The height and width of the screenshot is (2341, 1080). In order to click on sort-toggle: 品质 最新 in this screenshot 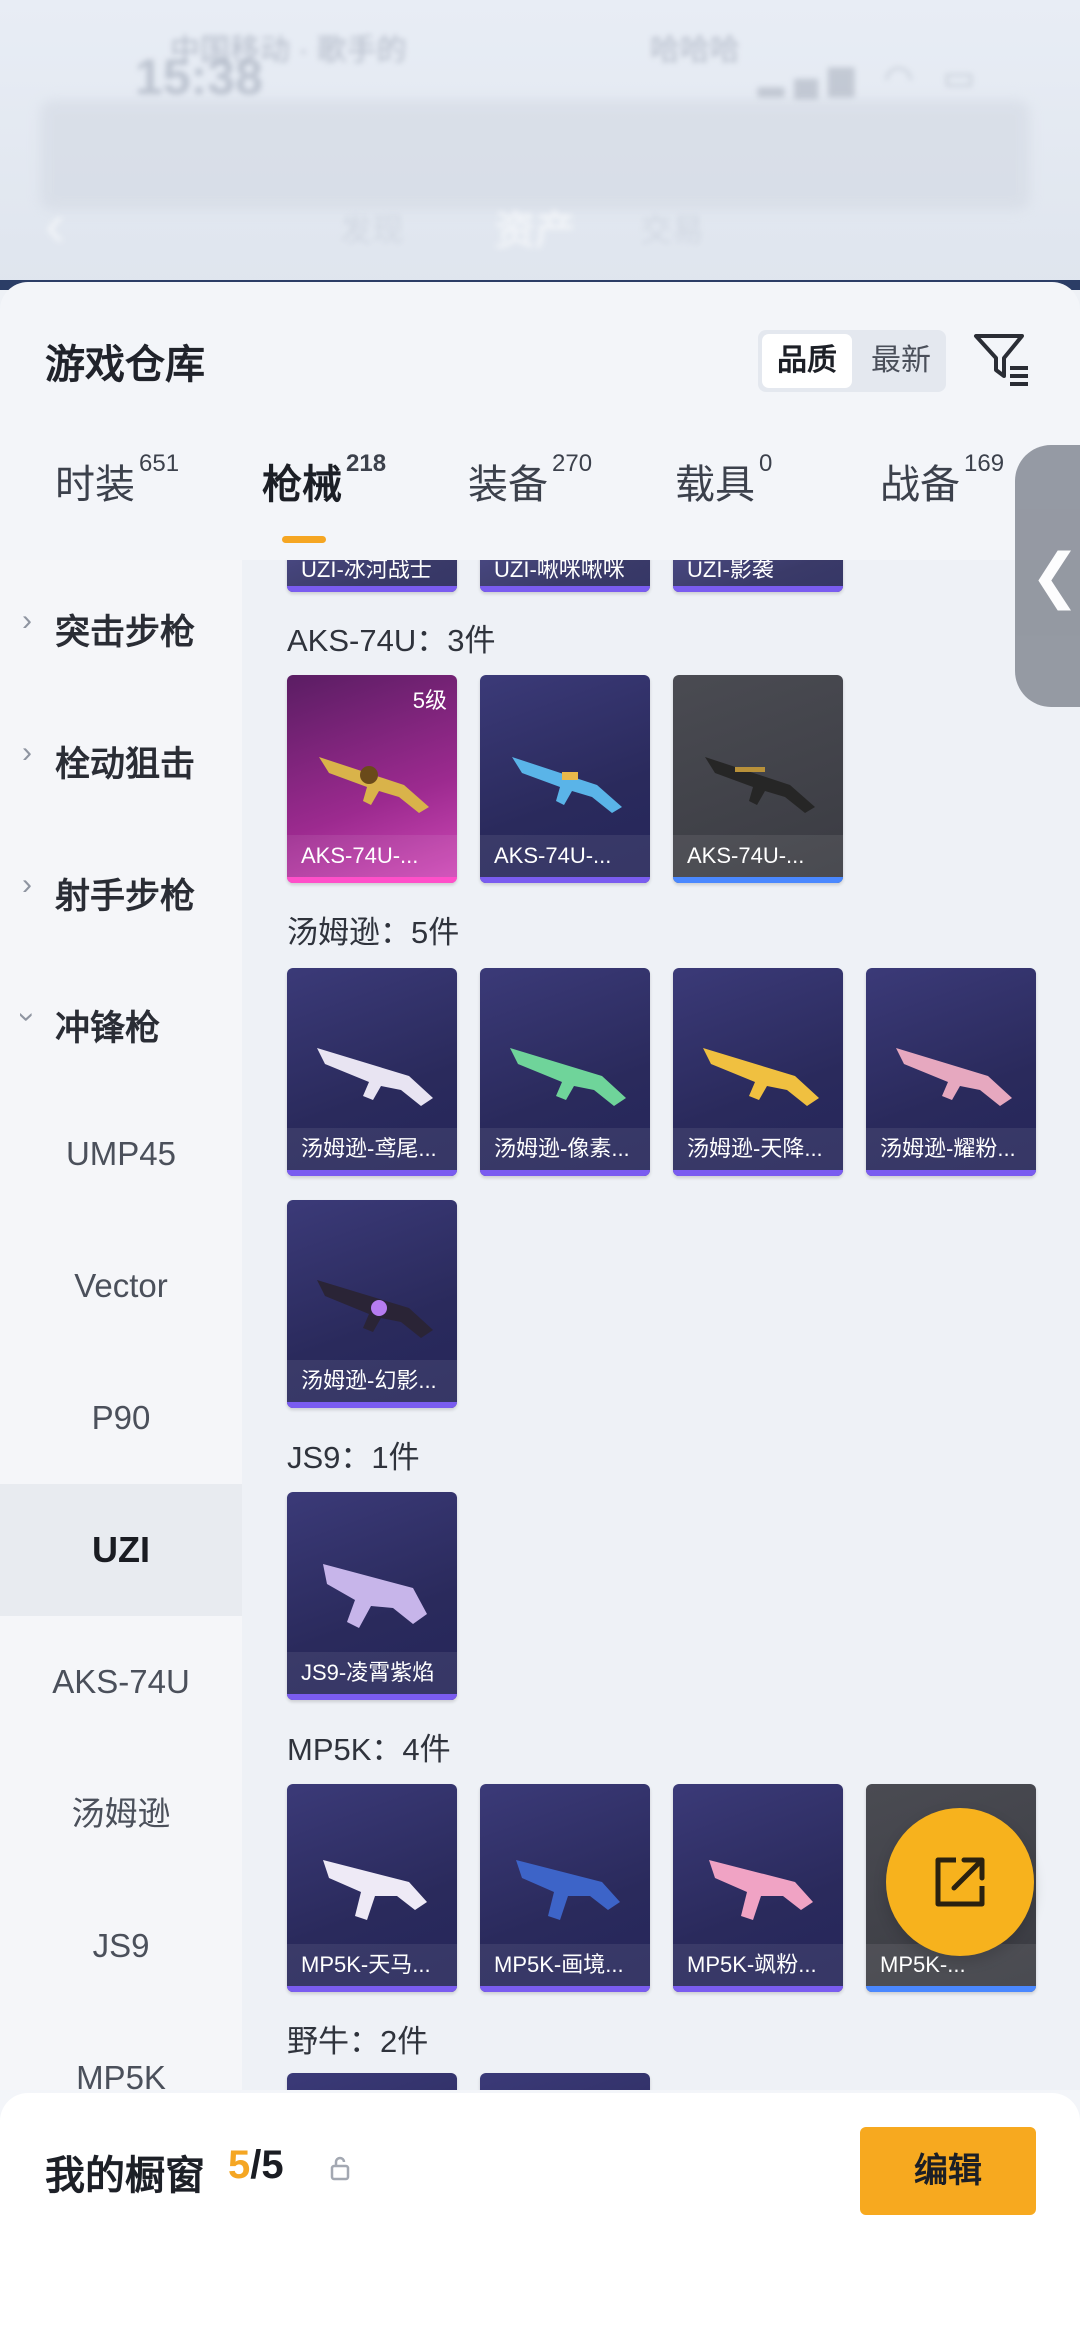, I will do `click(852, 361)`.